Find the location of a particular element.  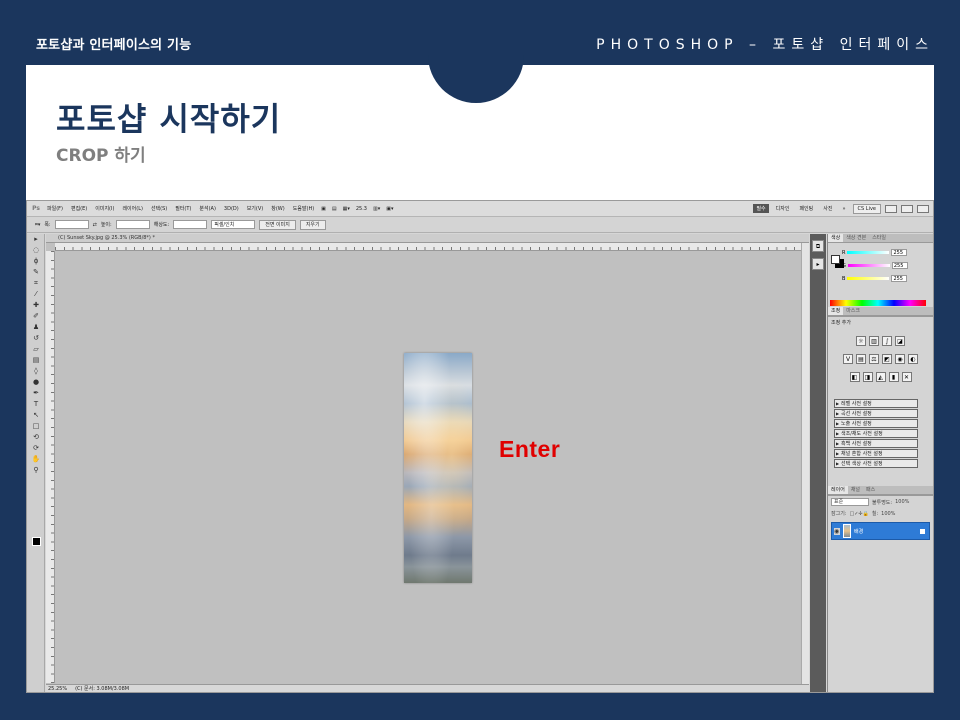

height-field is located at coordinates (132, 224).